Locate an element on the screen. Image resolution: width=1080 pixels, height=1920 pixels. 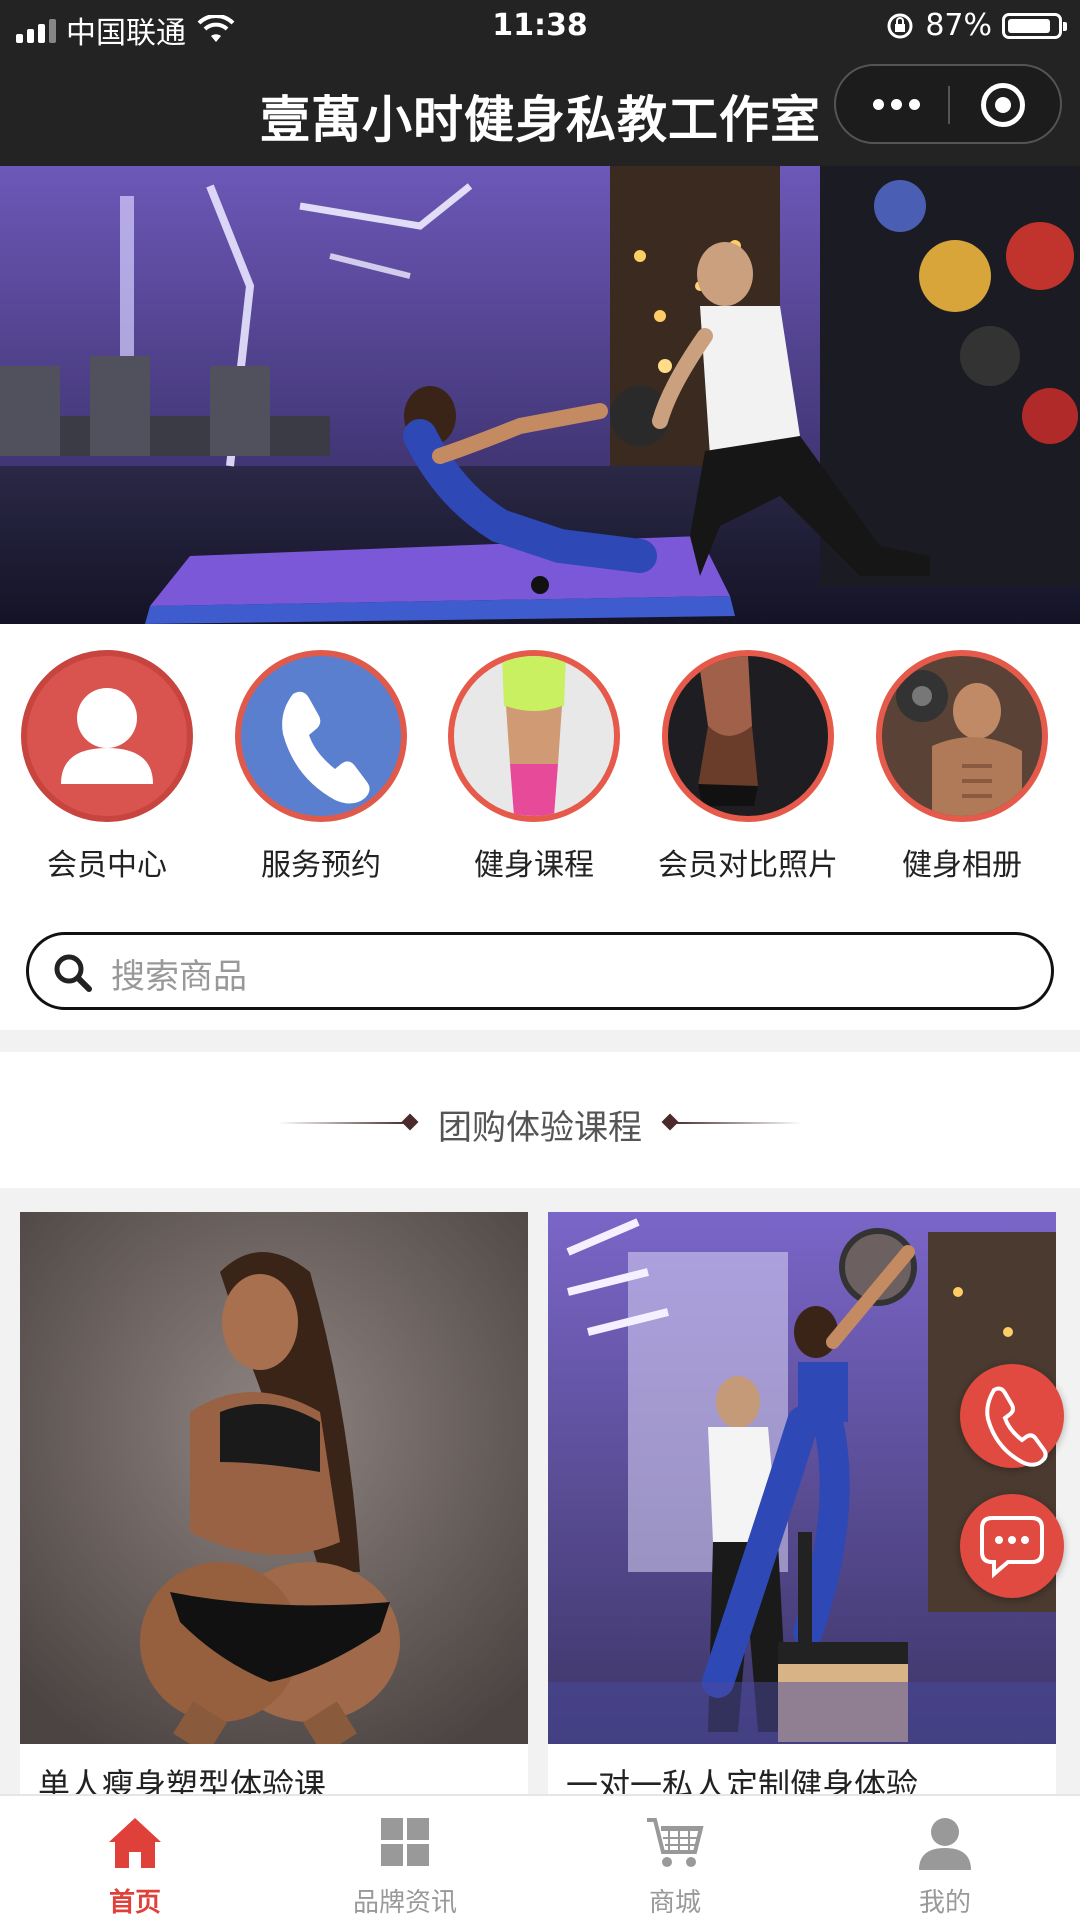
quick-item-label: 会员对比照片 is located at coordinates (748, 865).